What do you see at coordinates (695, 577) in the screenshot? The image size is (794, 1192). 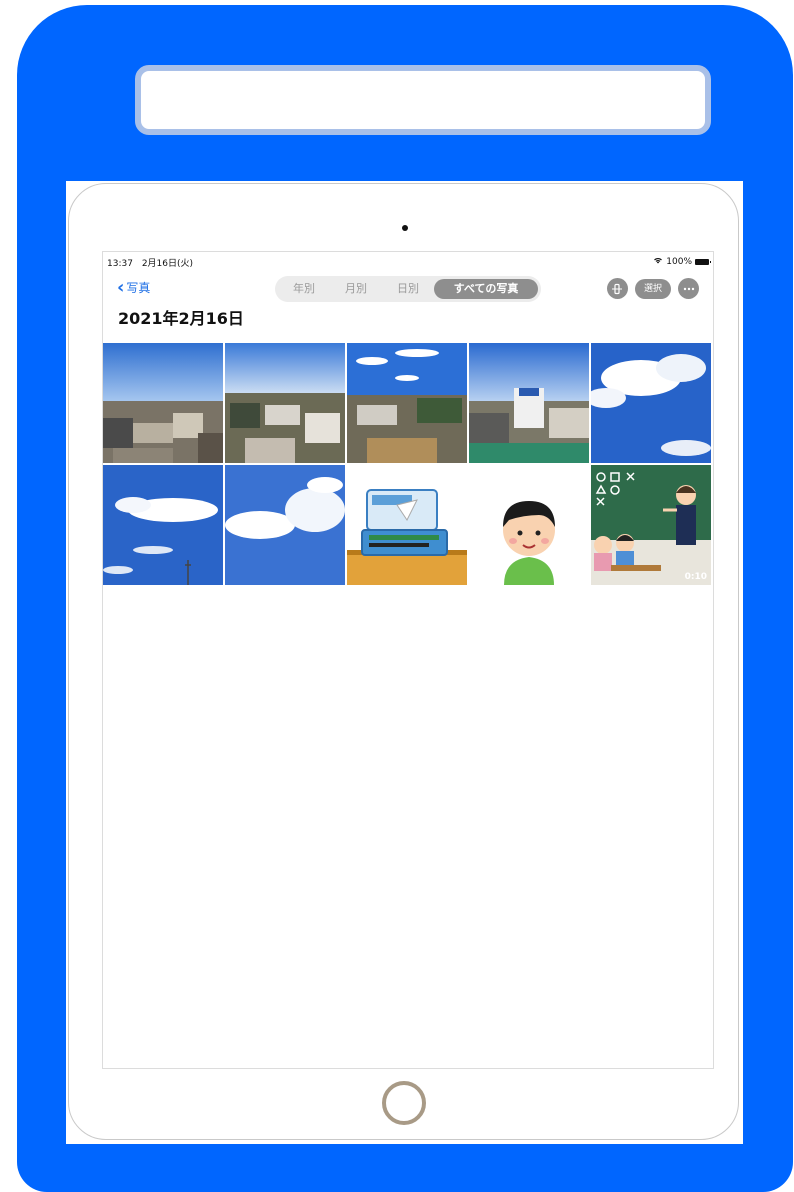 I see `video-duration: 0:10` at bounding box center [695, 577].